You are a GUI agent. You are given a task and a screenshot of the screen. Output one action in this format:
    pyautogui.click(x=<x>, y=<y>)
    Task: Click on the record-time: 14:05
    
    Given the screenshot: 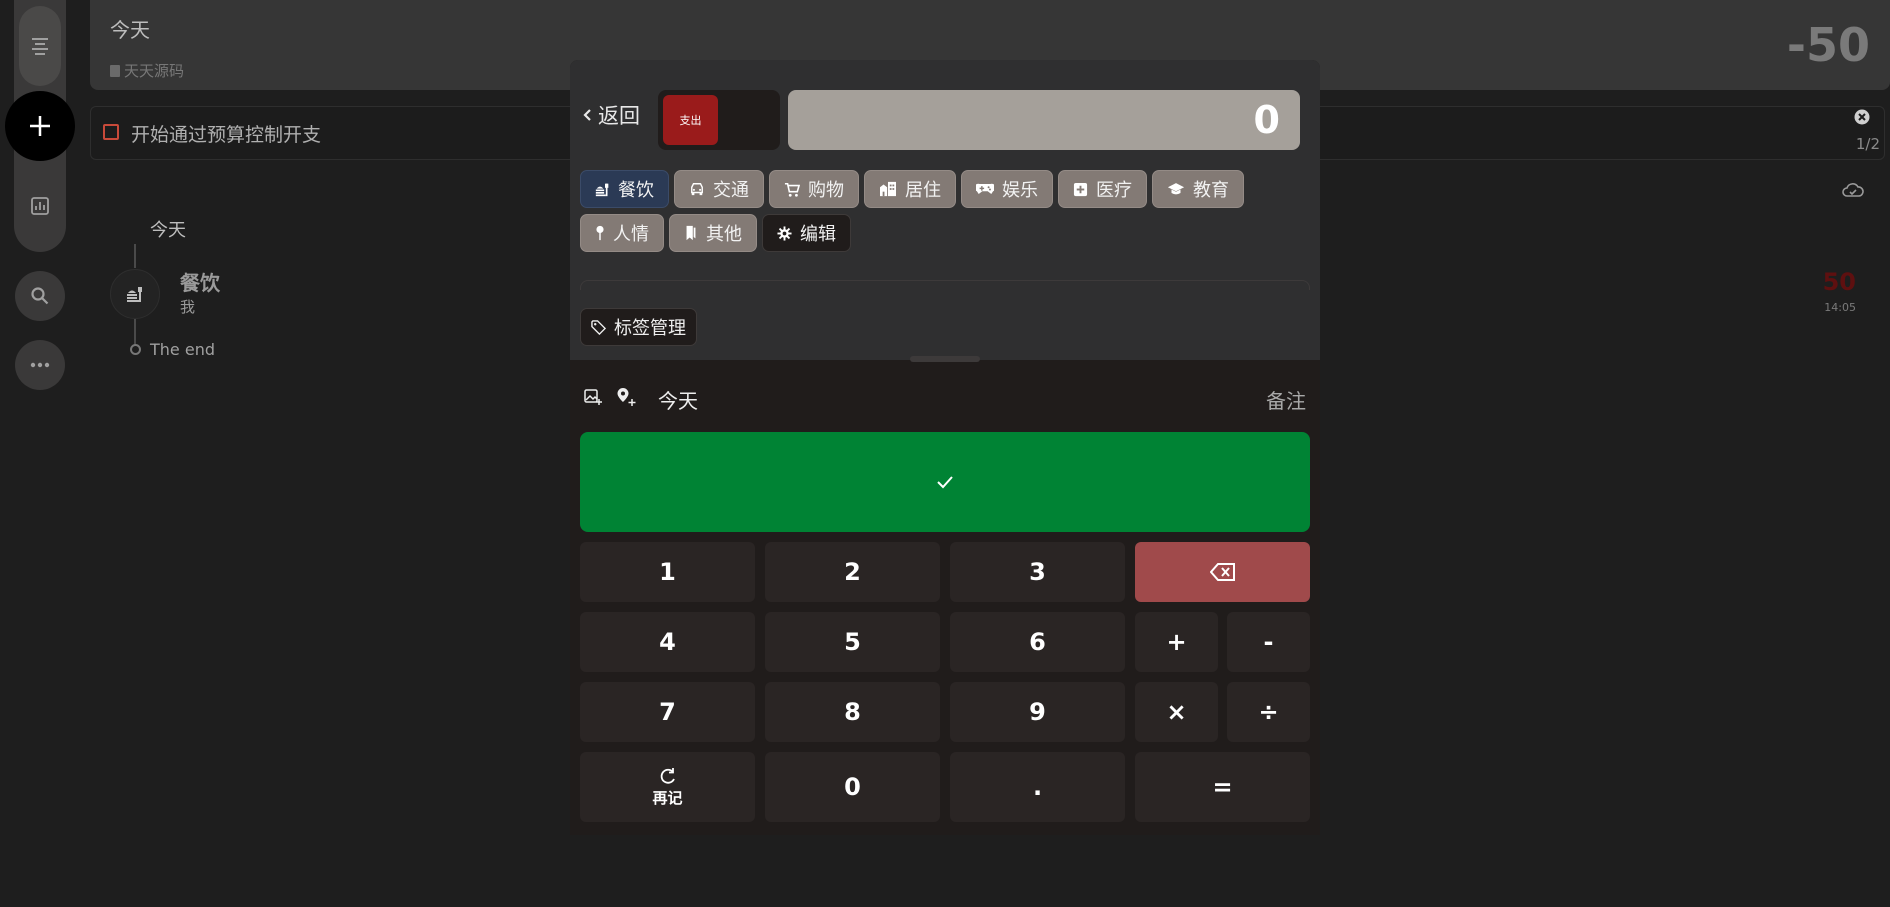 What is the action you would take?
    pyautogui.click(x=1840, y=307)
    